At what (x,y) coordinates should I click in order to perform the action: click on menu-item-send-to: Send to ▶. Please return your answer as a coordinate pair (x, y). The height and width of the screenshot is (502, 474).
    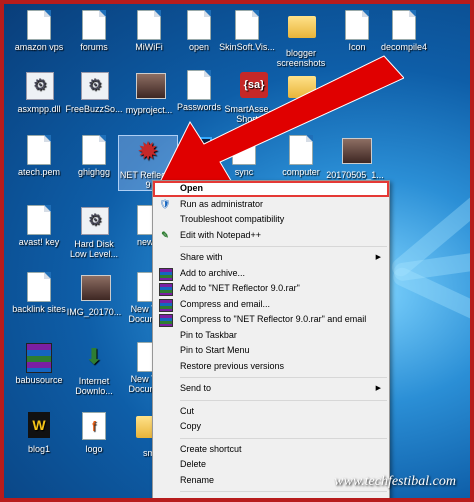
    Looking at the image, I should click on (271, 389).